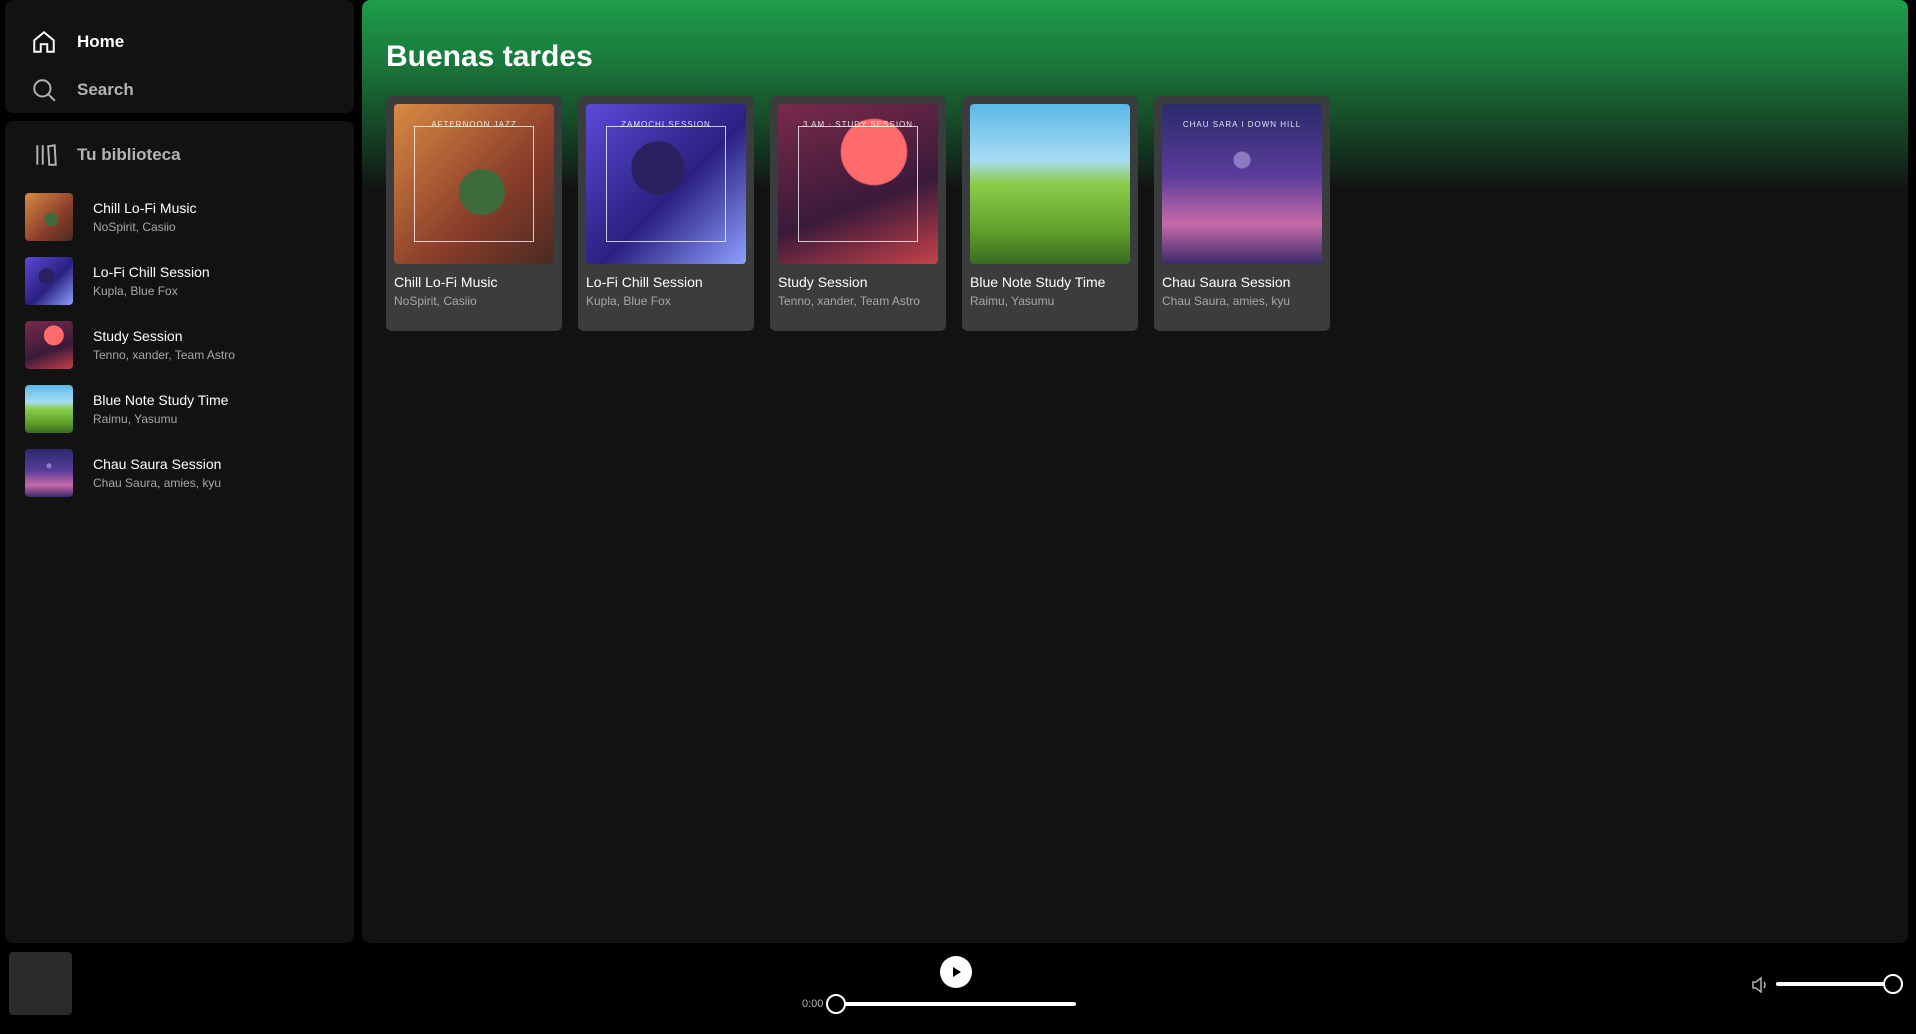 This screenshot has width=1916, height=1034. I want to click on progress-handle, so click(836, 1004).